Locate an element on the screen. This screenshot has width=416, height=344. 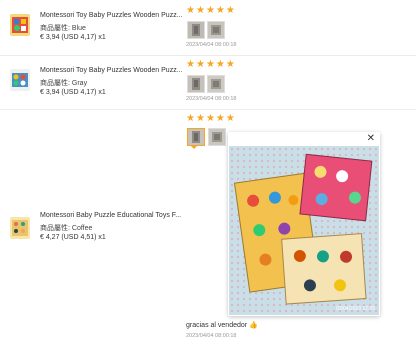
product-attribute: 商品屬性: Gray is located at coordinates (63, 83).